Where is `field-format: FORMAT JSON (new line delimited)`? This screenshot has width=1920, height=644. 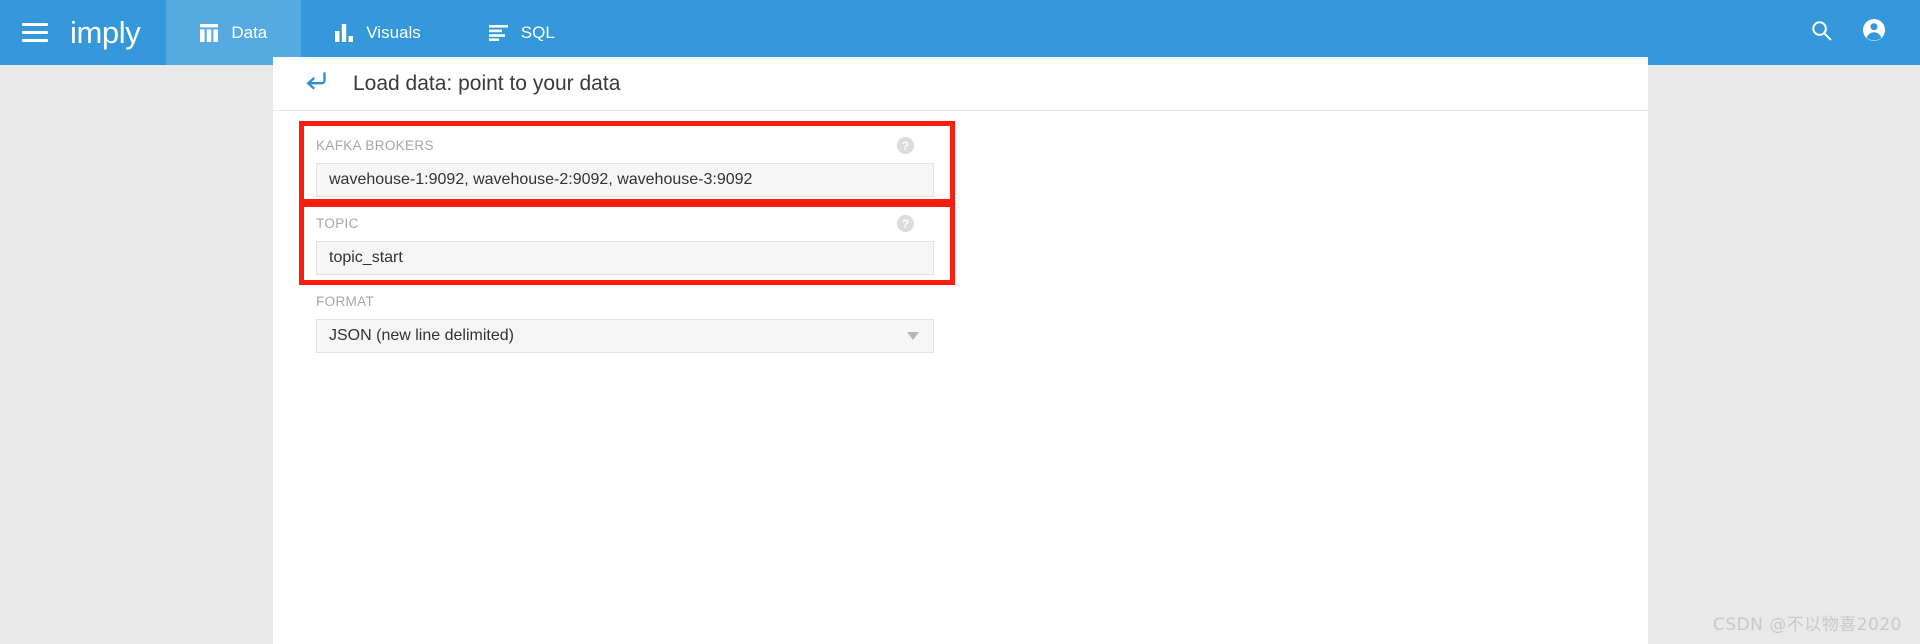
field-format: FORMAT JSON (new line delimited) is located at coordinates (627, 320).